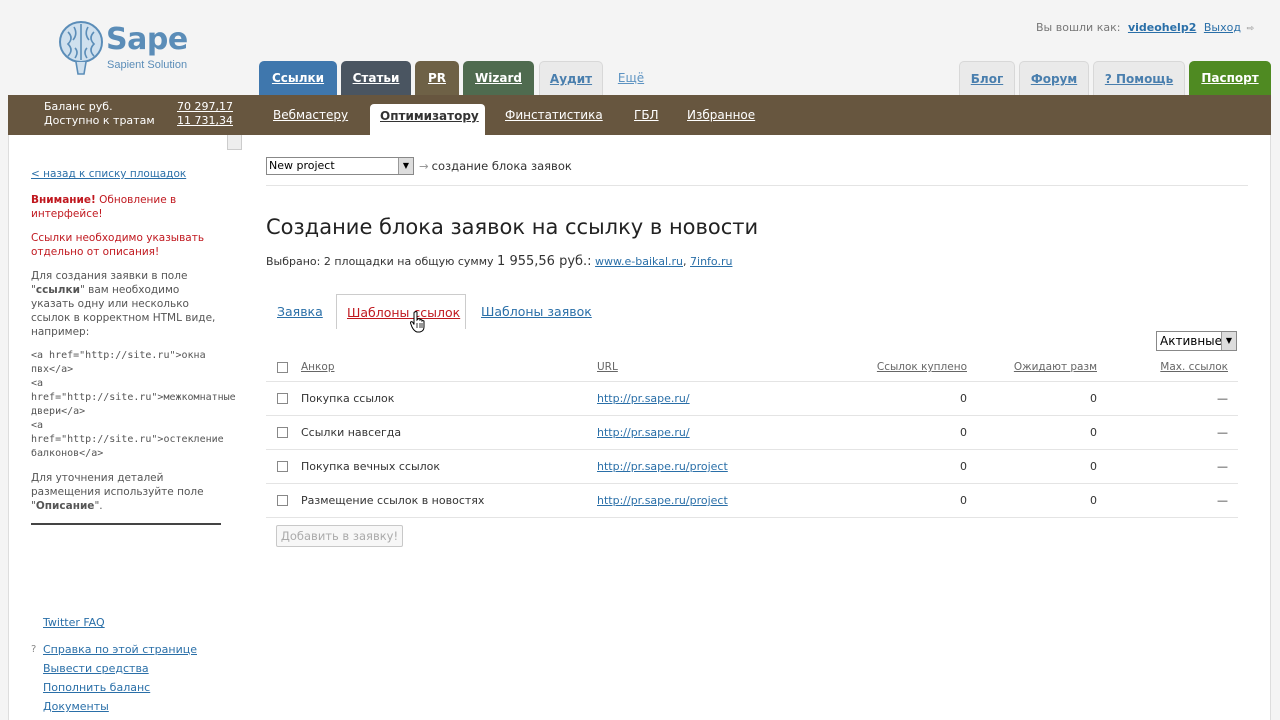 This screenshot has height=720, width=1280. I want to click on breadcrumb: → создание блока заявок, so click(495, 166).